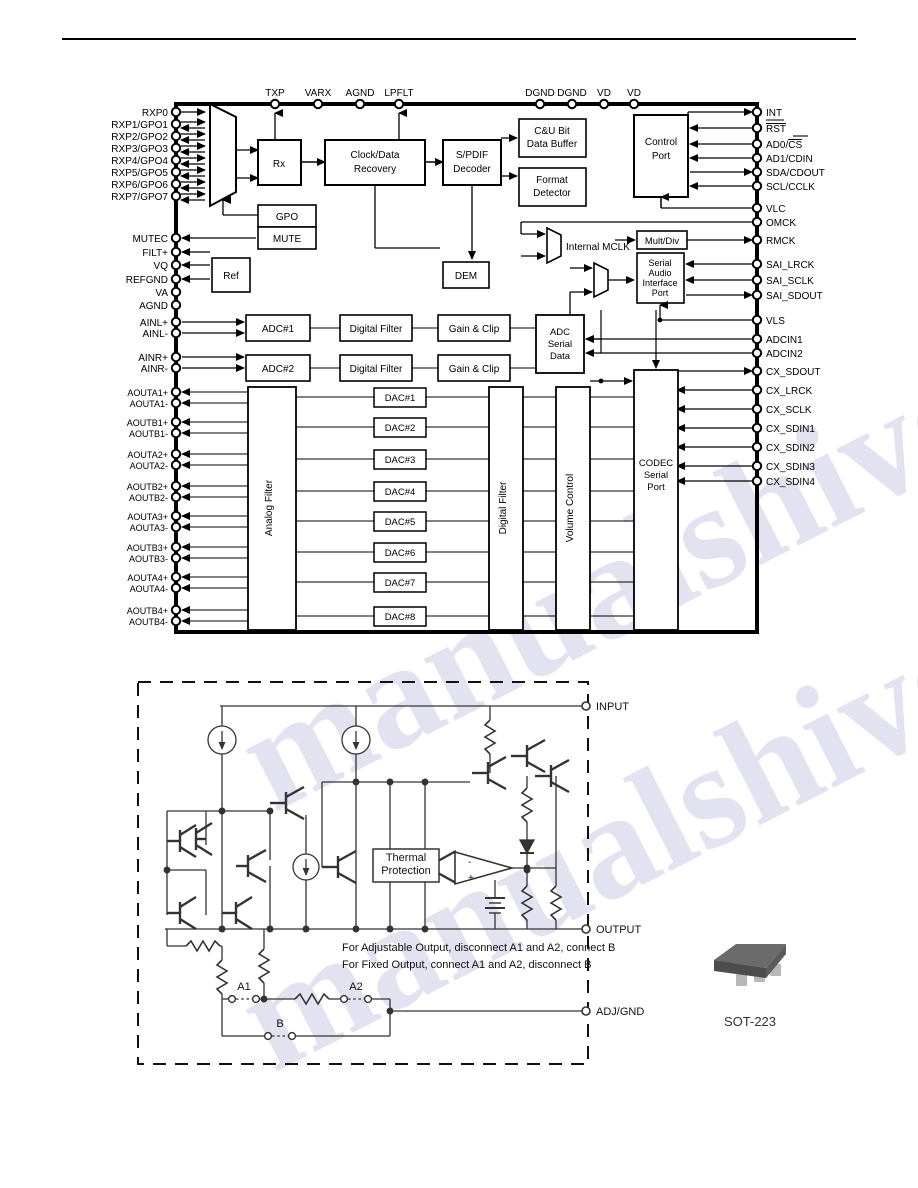 This screenshot has height=1188, width=918. Describe the element at coordinates (155, 113) in the screenshot. I see `pin-label: RXP0` at that location.